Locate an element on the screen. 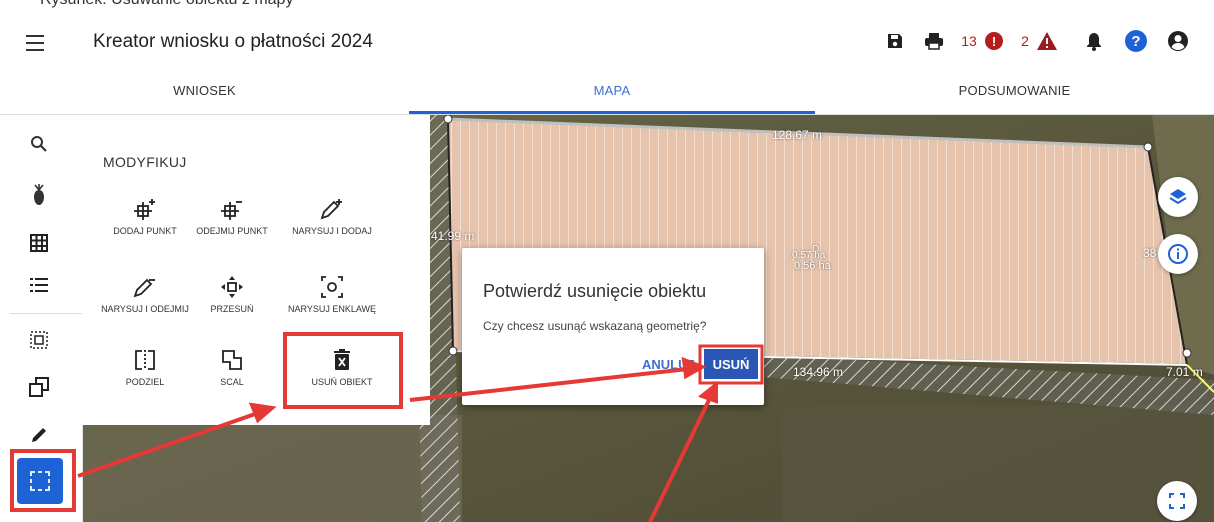  tool-draw-add: NARYSUJ I DODAJ is located at coordinates (332, 216).